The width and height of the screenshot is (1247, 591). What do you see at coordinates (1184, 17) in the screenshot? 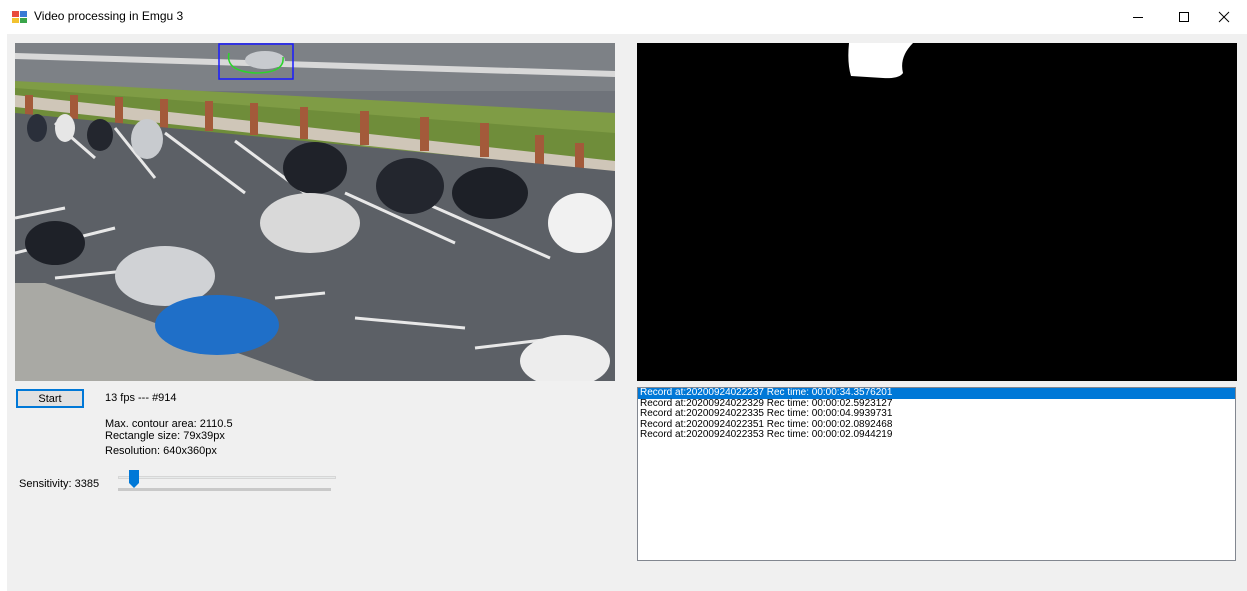
I see `maximize-icon` at bounding box center [1184, 17].